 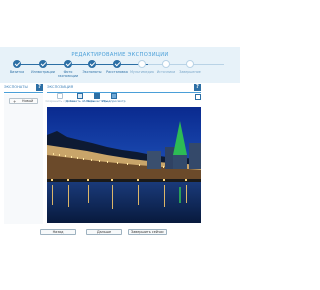 I want to click on expand-icon, so click(x=198, y=97).